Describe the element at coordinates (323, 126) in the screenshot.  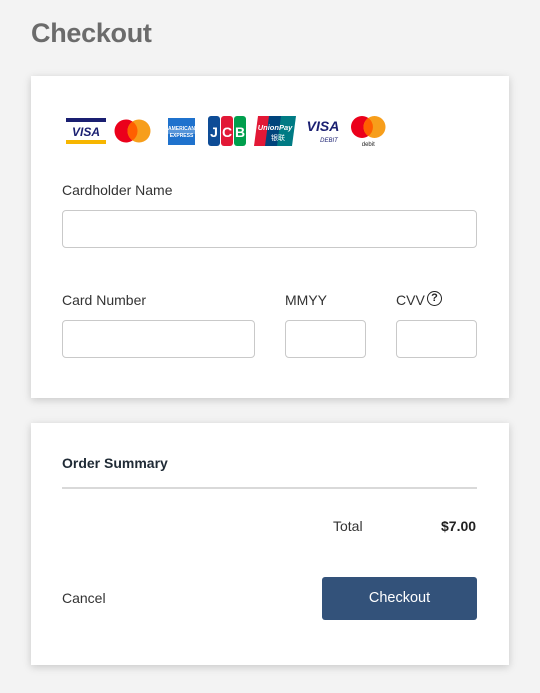
I see `svg-text: VISA` at that location.